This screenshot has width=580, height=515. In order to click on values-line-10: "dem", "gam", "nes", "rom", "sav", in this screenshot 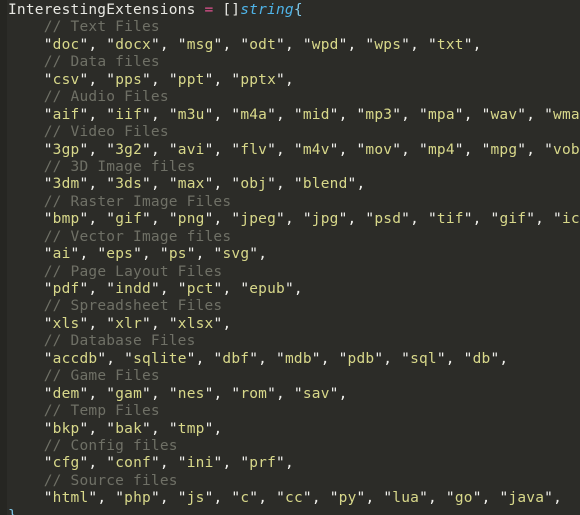, I will do `click(290, 394)`.